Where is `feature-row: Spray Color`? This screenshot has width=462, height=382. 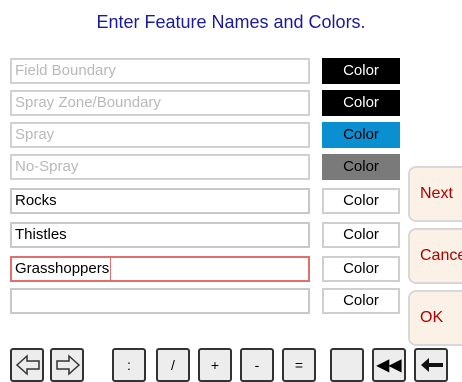 feature-row: Spray Color is located at coordinates (202, 136).